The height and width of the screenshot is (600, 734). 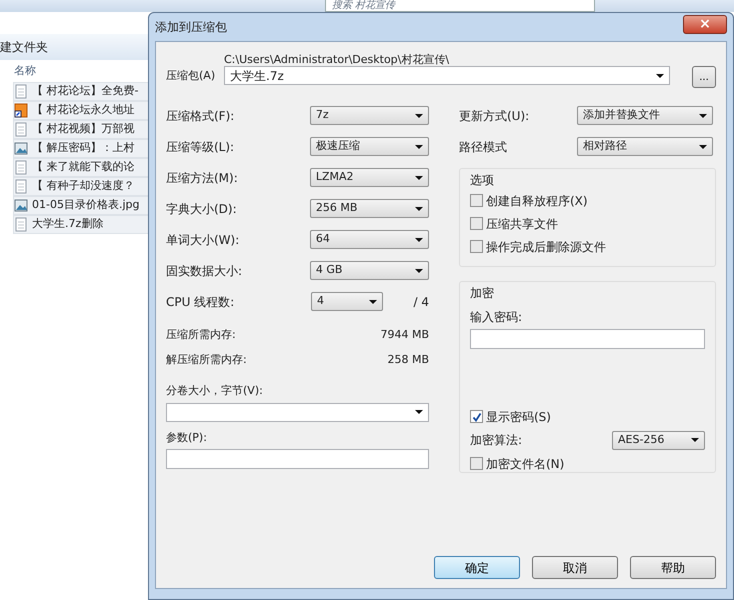 What do you see at coordinates (191, 76) in the screenshot?
I see `archive-label: 压缩包(A)` at bounding box center [191, 76].